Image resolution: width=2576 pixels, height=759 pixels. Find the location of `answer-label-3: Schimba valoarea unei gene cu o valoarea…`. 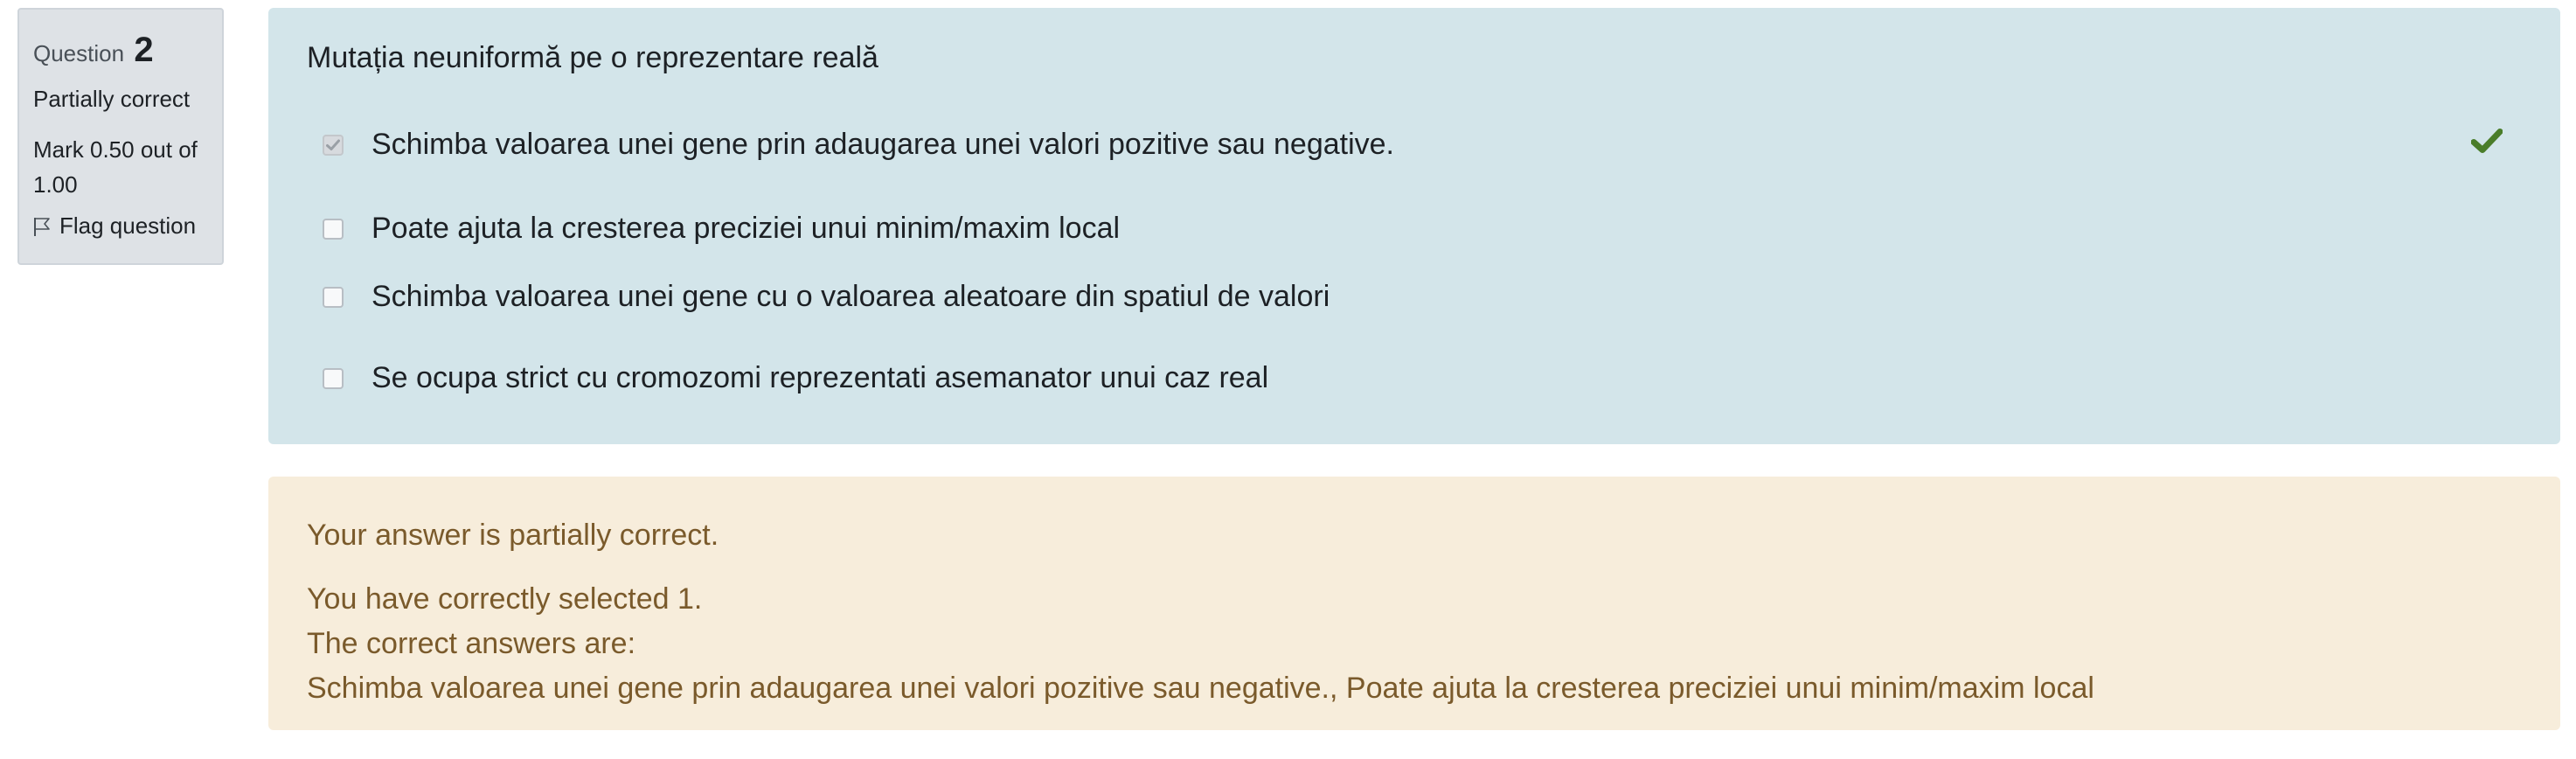

answer-label-3: Schimba valoarea unei gene cu o valoarea… is located at coordinates (850, 296).